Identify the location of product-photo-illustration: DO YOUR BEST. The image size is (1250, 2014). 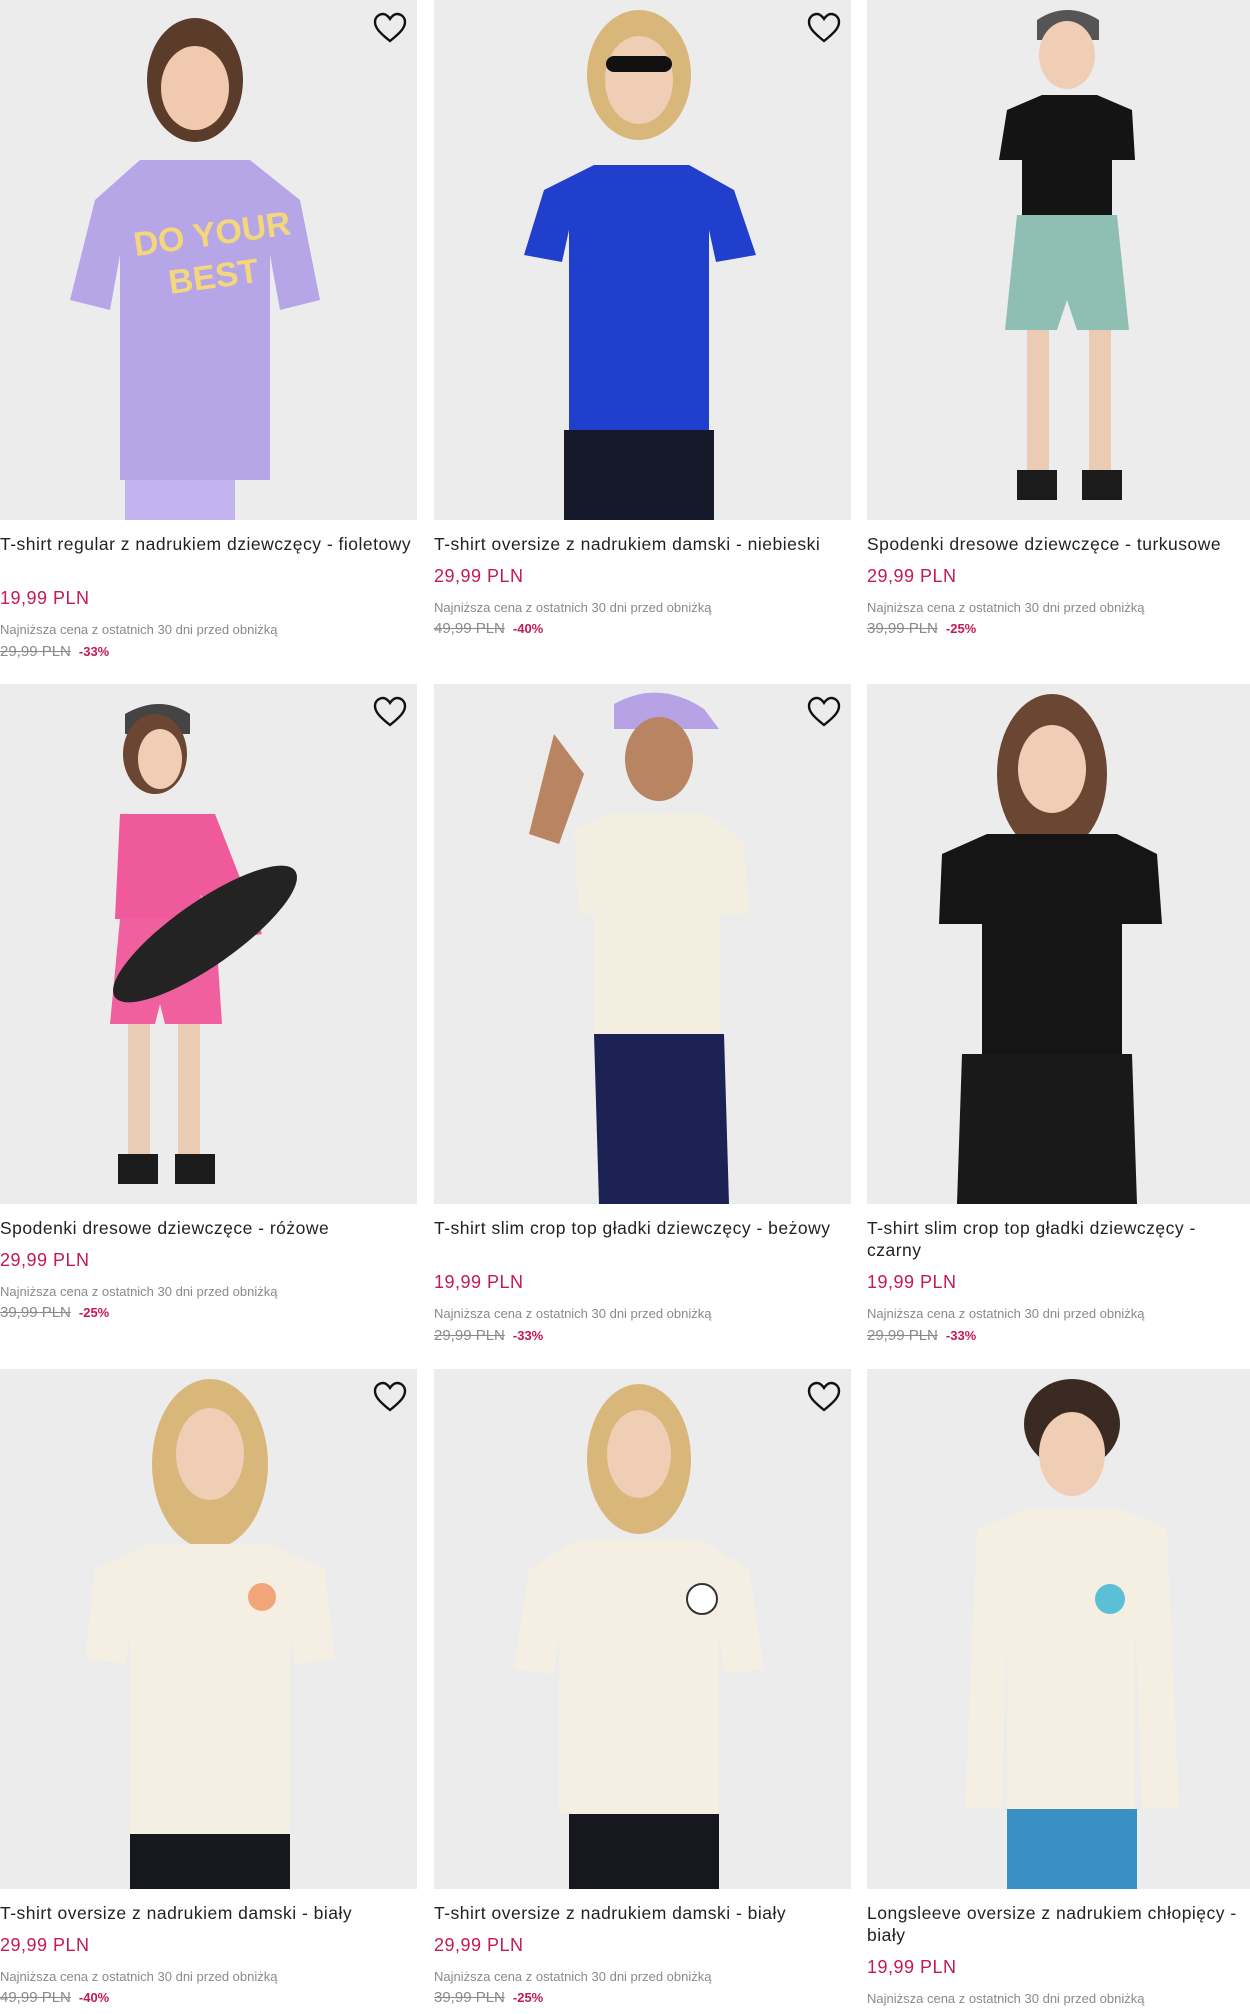
(208, 260).